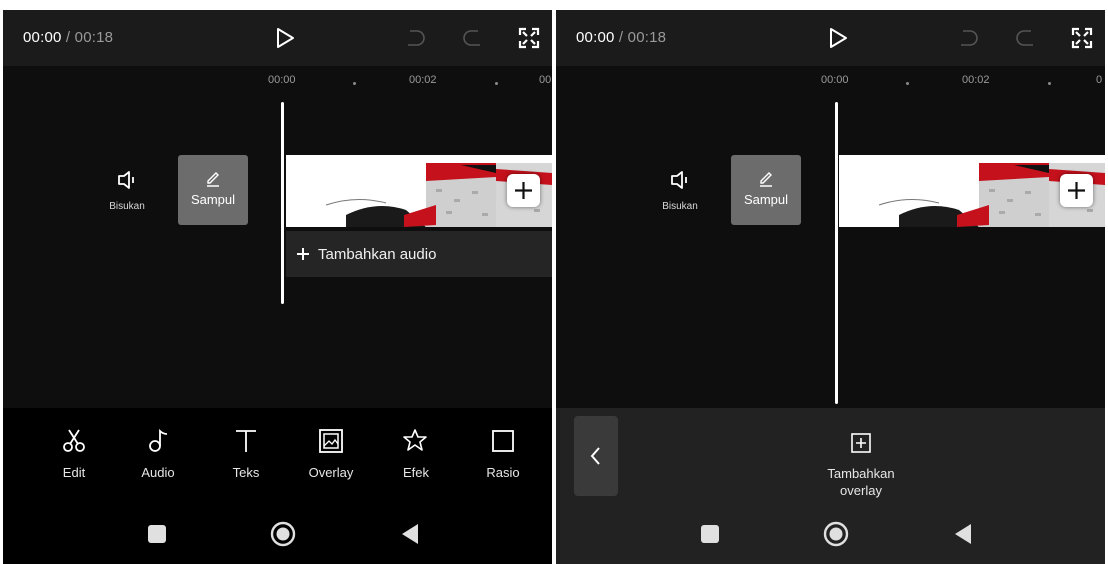  I want to click on tool-label: Edit, so click(74, 472).